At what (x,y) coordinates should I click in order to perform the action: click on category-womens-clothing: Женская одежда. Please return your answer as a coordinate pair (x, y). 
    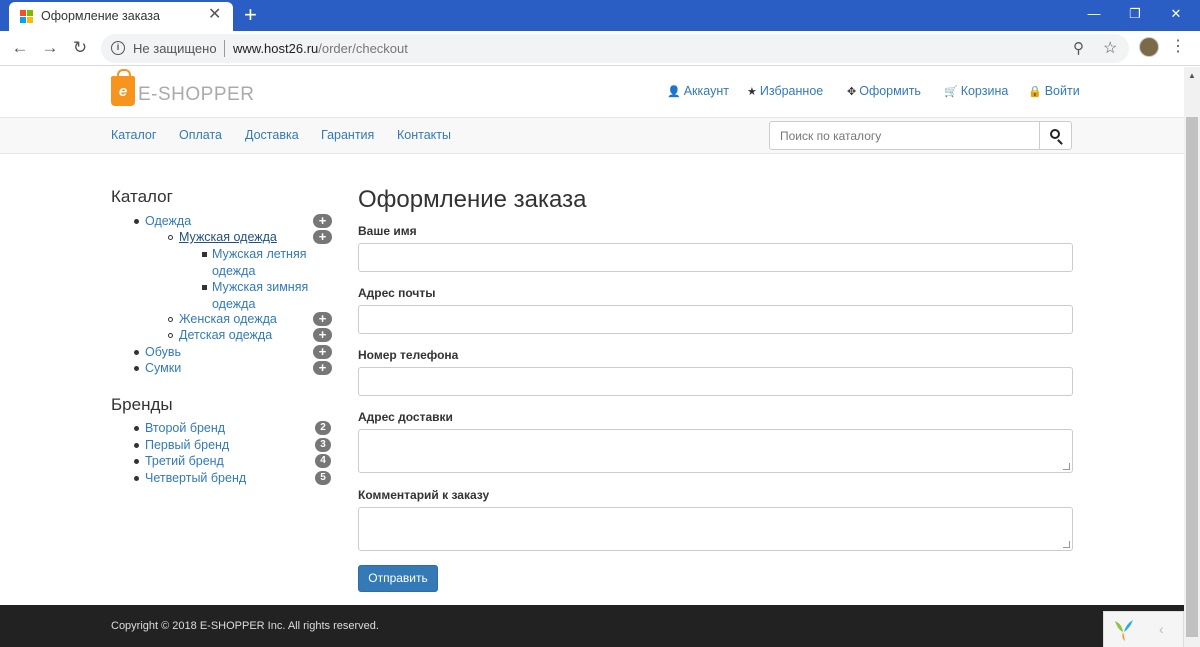
    Looking at the image, I should click on (228, 319).